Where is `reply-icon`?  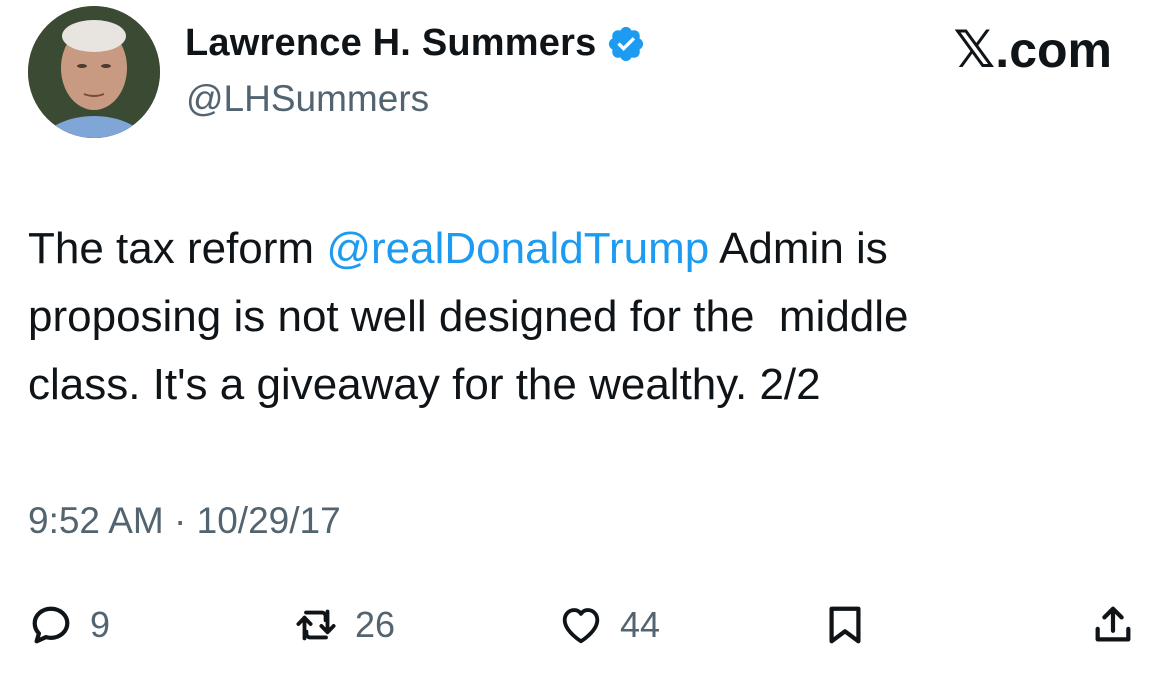 reply-icon is located at coordinates (51, 625).